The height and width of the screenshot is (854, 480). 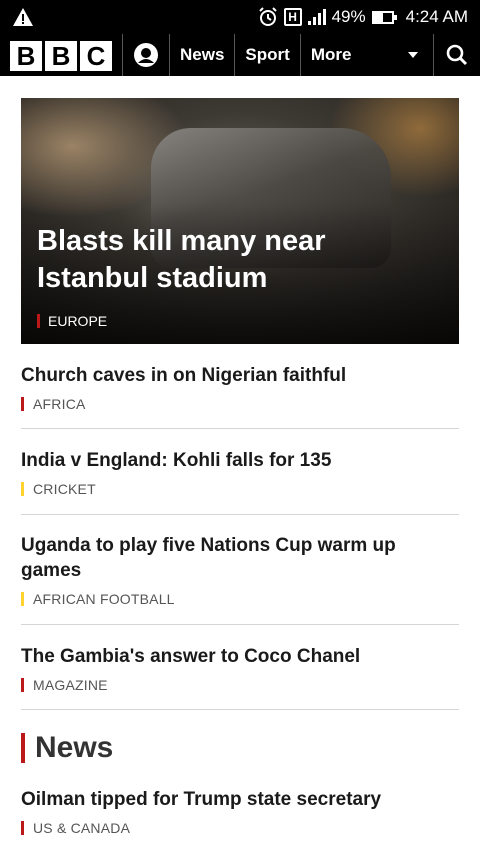 What do you see at coordinates (331, 55) in the screenshot?
I see `nav-more: More` at bounding box center [331, 55].